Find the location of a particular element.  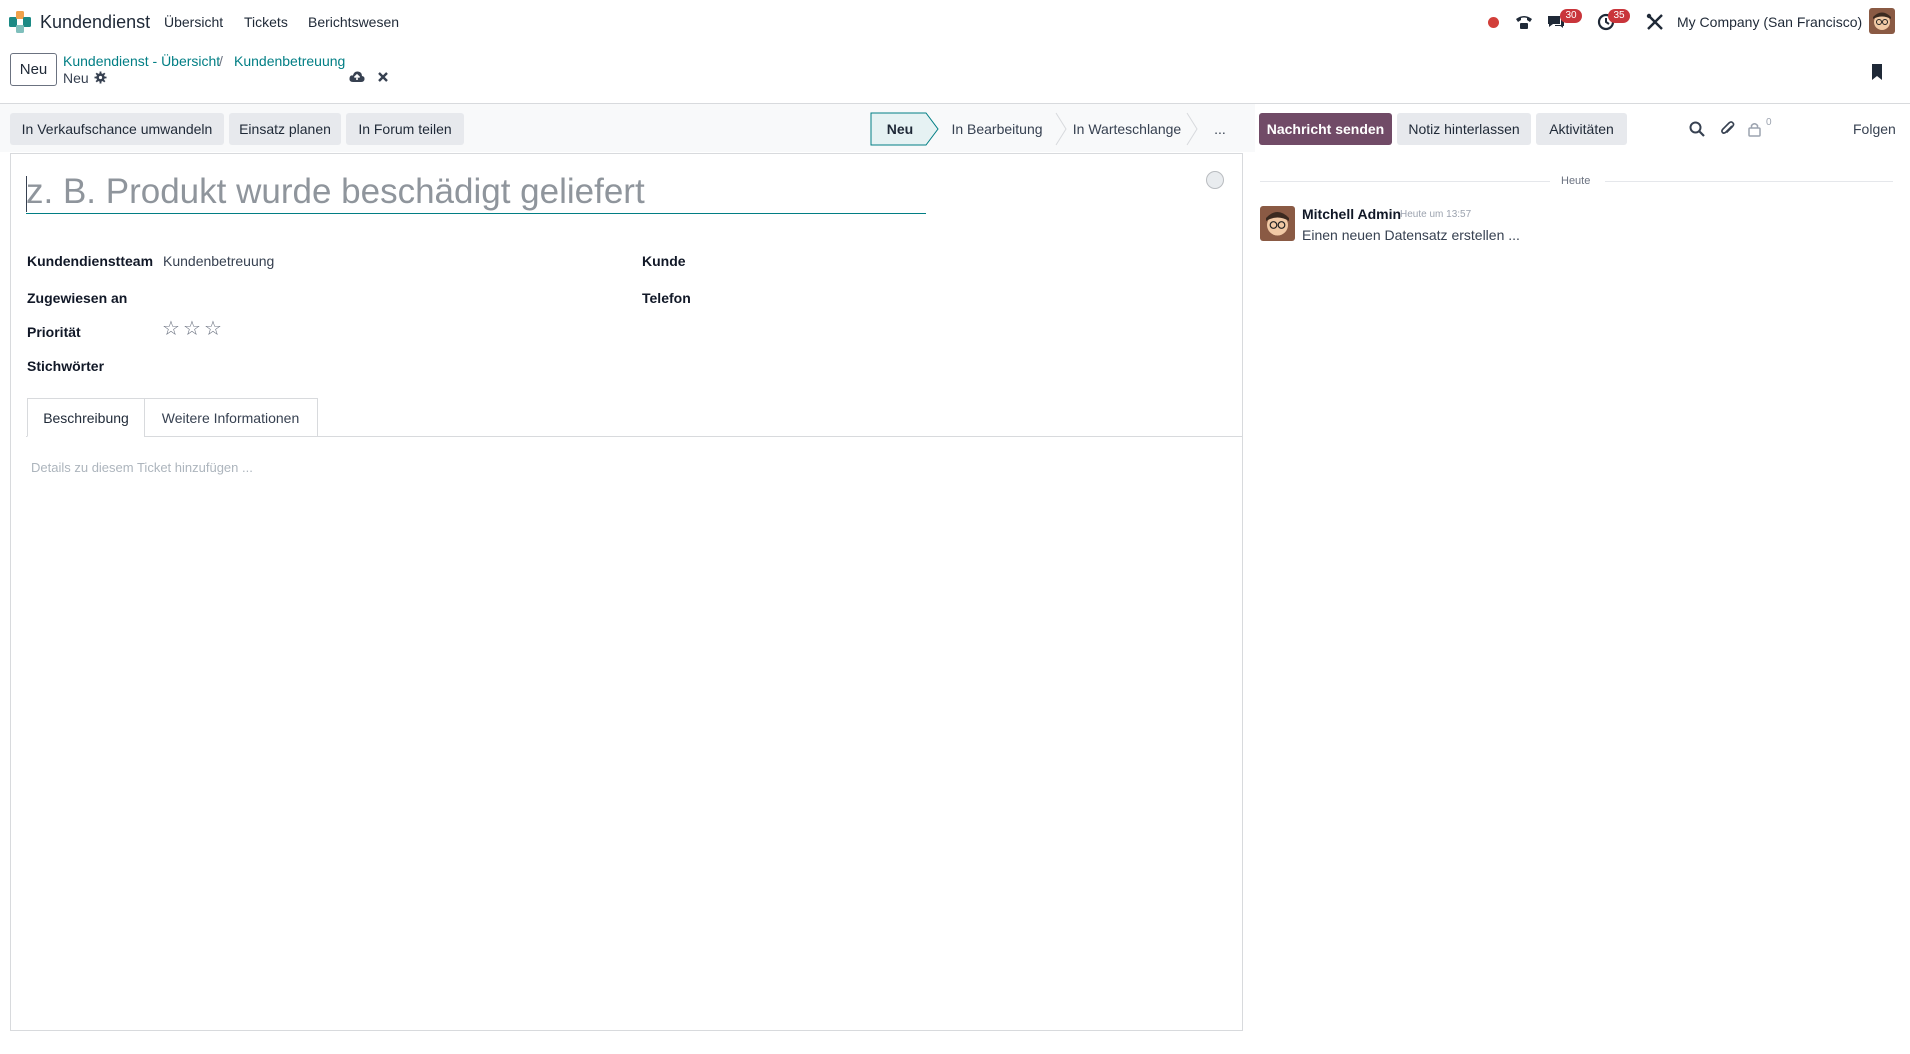

title-underline is located at coordinates (476, 213).